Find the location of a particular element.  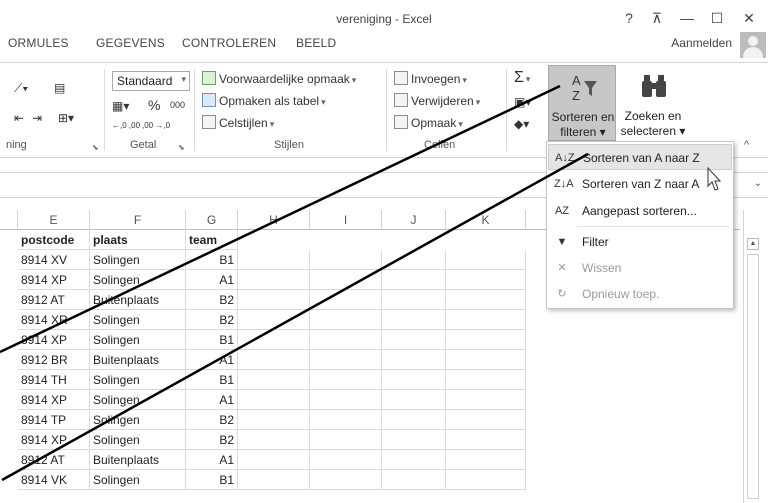

sort-filter-button: A Z Sorteren en filteren ▾ is located at coordinates (582, 103).